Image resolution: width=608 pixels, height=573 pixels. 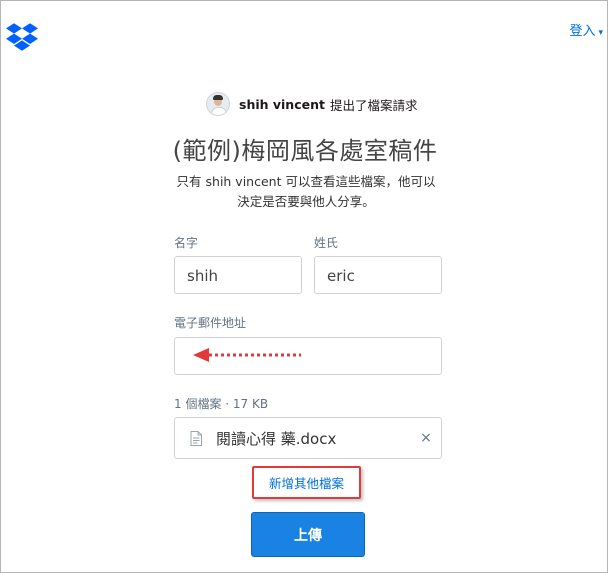 I want to click on login-menu: 登入 ▾, so click(x=586, y=29).